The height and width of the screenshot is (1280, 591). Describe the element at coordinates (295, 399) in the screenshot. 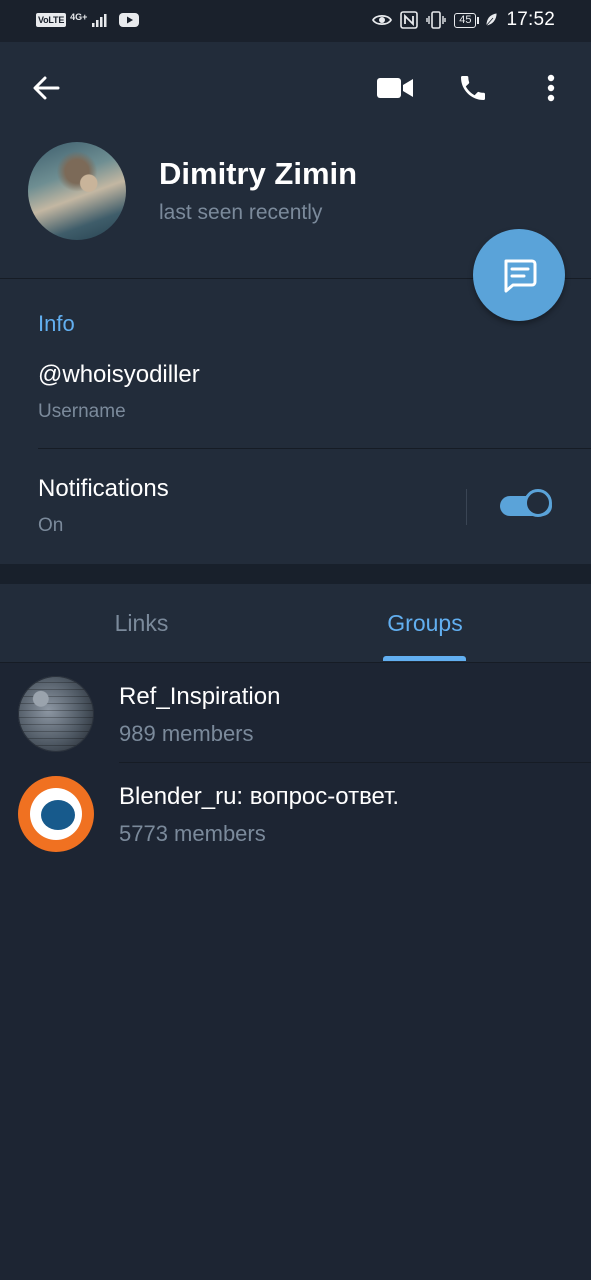

I see `username-row: @whoisyodiller Username` at that location.